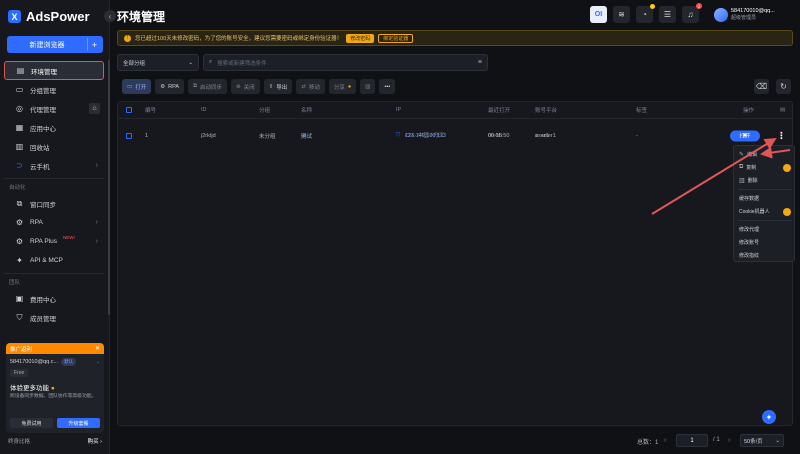 This screenshot has height=454, width=800. I want to click on sidebar-item-rpa: ⚙ RPA ›, so click(54, 222).